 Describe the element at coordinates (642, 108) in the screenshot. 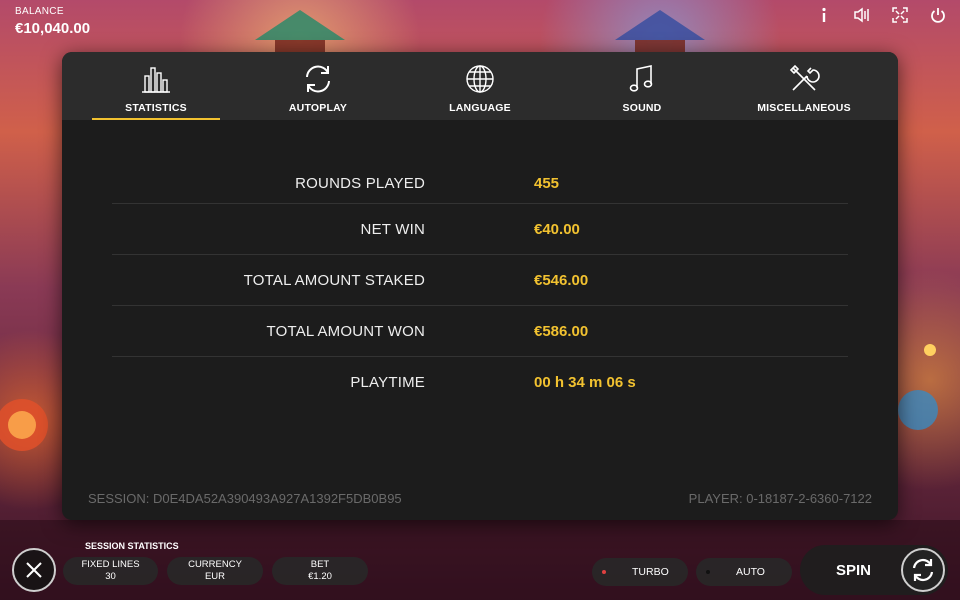

I see `tab-label: SOUND` at that location.